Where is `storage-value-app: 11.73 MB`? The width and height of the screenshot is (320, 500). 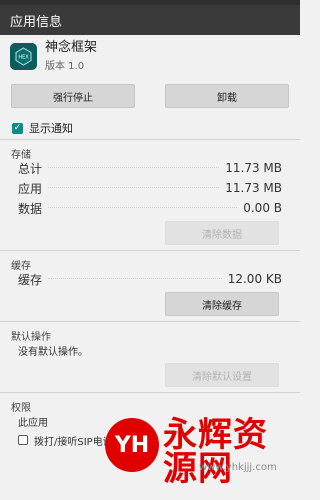 storage-value-app: 11.73 MB is located at coordinates (253, 188).